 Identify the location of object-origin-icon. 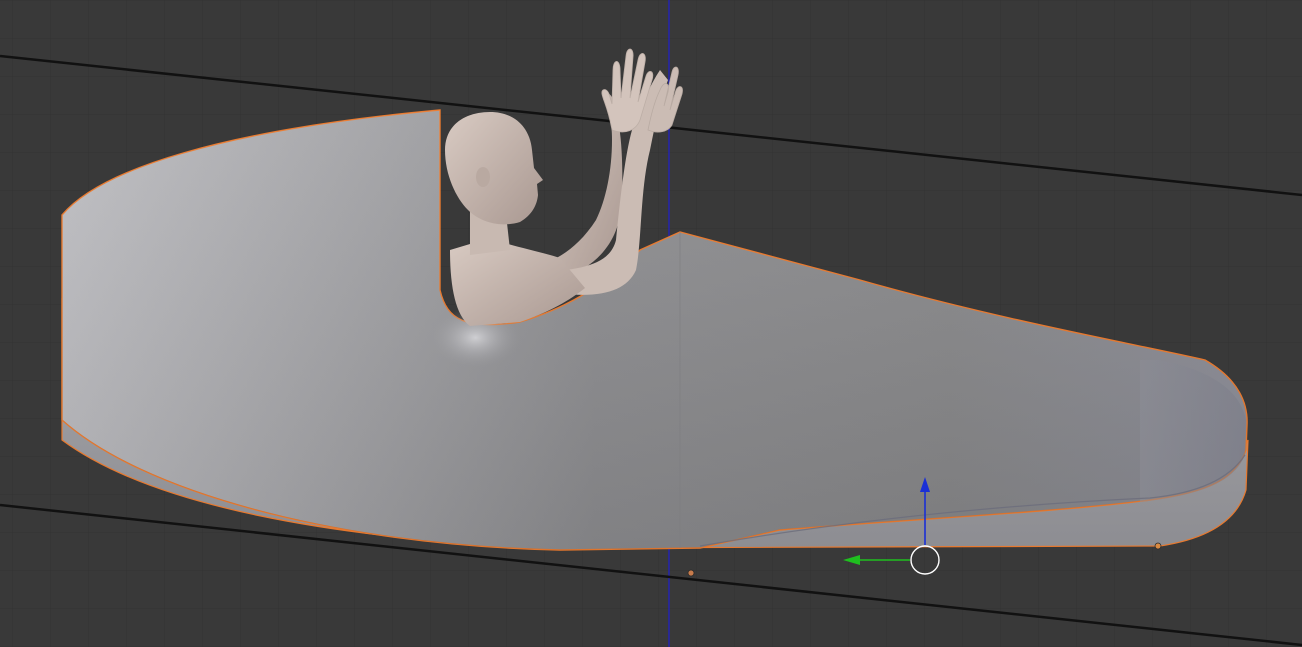
(691, 573).